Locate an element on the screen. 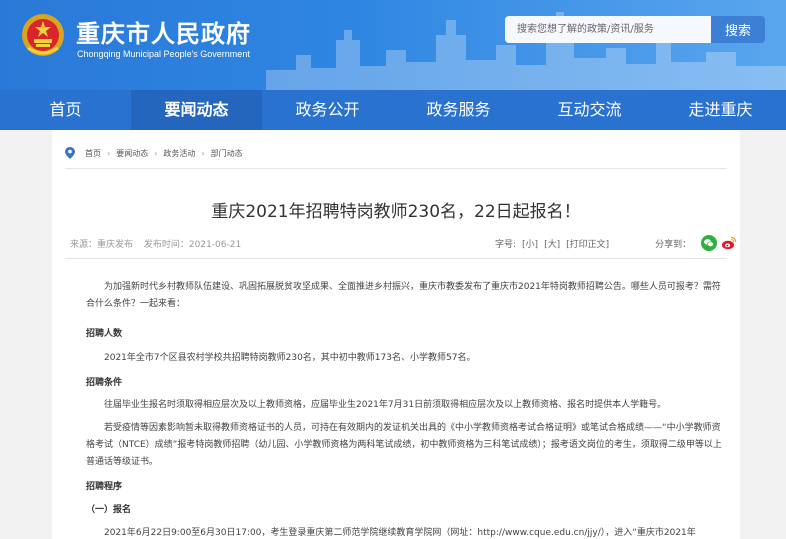 This screenshot has height=539, width=786. national-emblem-icon is located at coordinates (43, 35).